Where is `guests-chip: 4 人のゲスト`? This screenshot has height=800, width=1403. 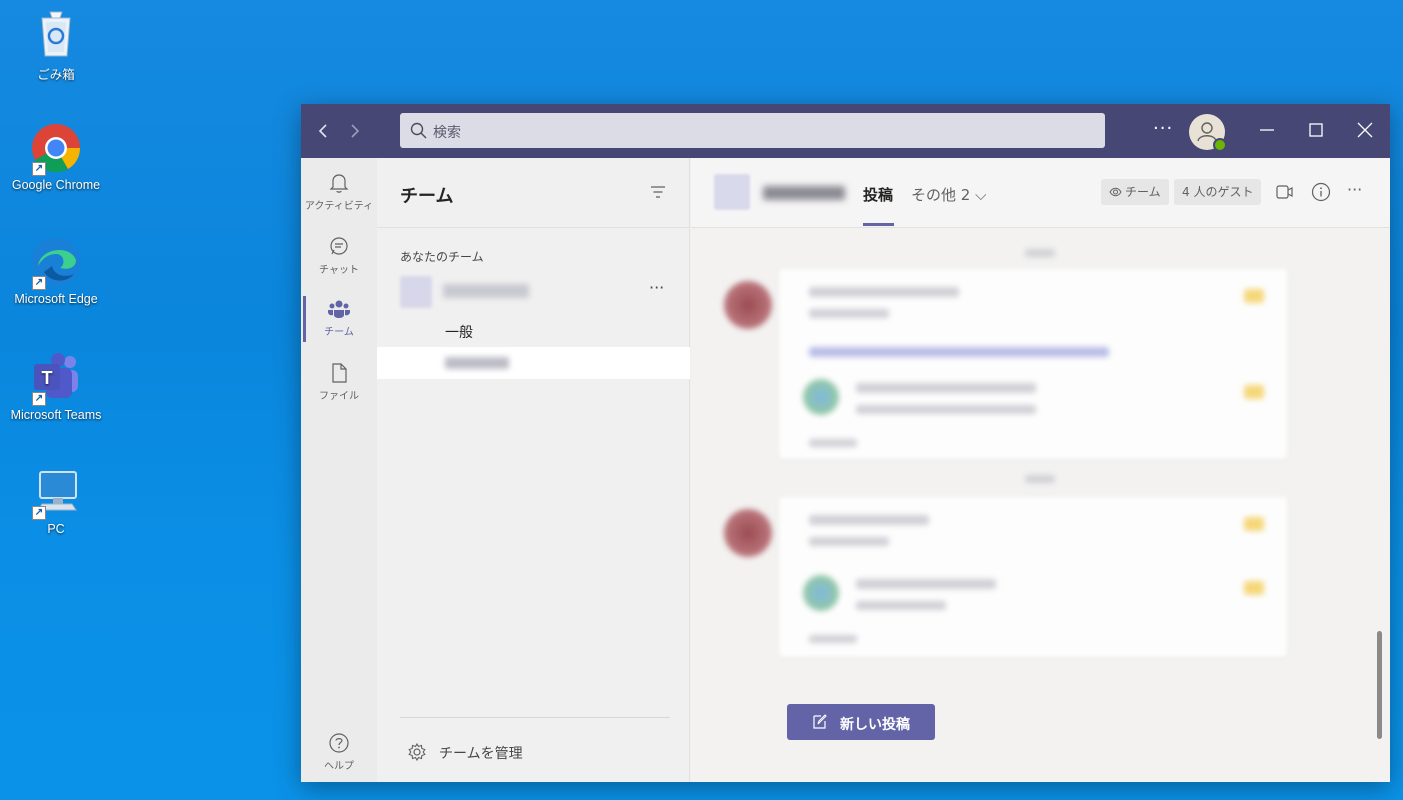 guests-chip: 4 人のゲスト is located at coordinates (1218, 192).